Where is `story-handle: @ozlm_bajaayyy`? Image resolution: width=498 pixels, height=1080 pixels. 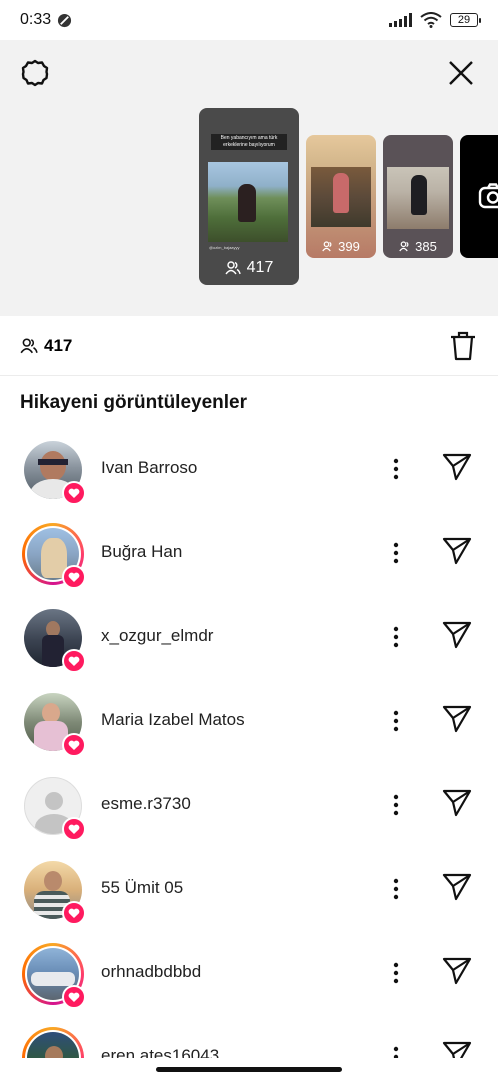 story-handle: @ozlm_bajaayyy is located at coordinates (224, 247).